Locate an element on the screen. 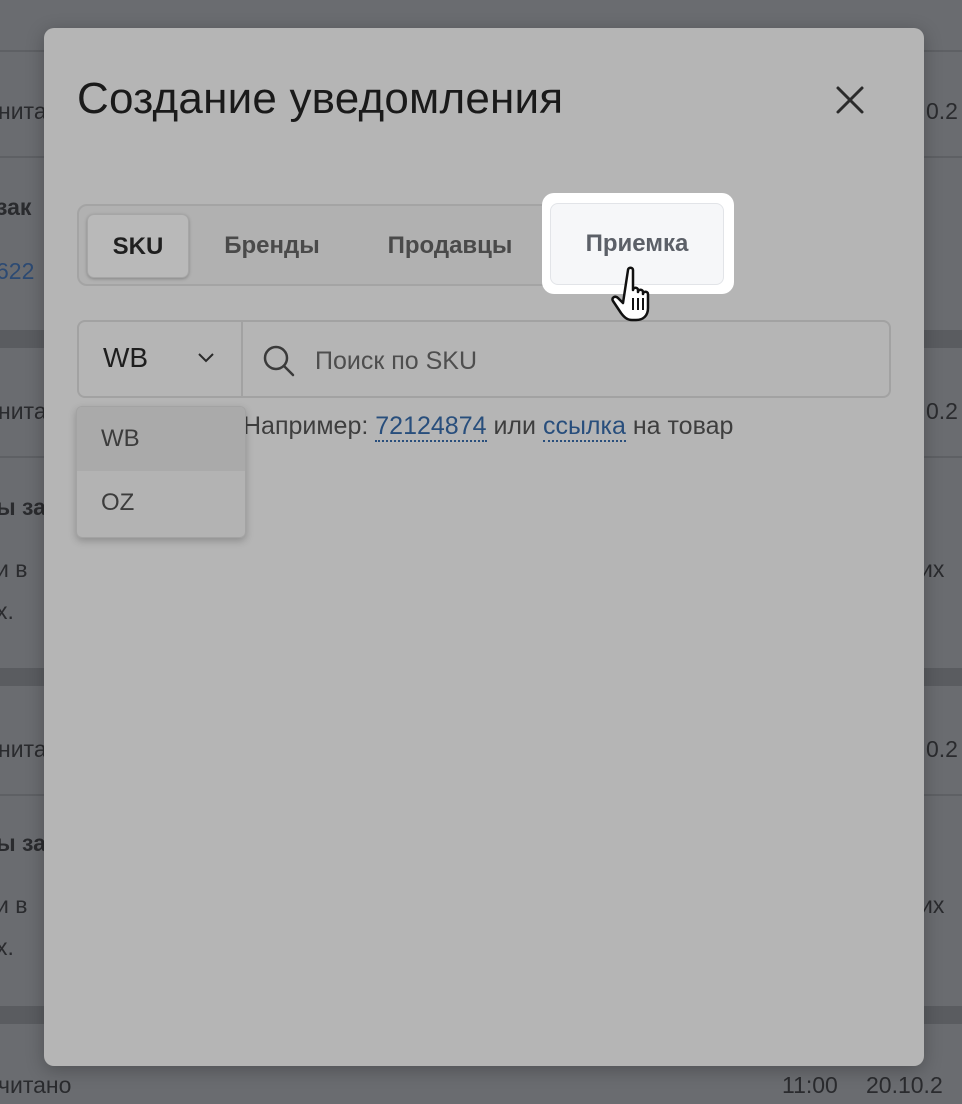 The height and width of the screenshot is (1104, 962). search-input is located at coordinates (595, 361).